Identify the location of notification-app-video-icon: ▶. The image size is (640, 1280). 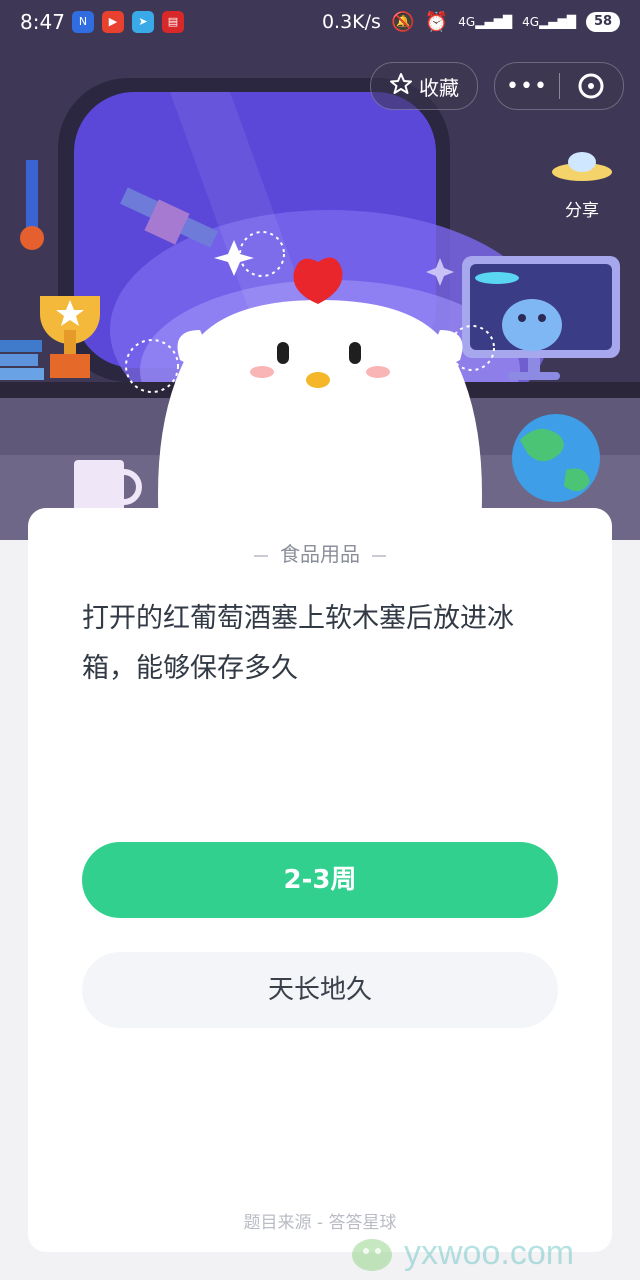
(113, 22).